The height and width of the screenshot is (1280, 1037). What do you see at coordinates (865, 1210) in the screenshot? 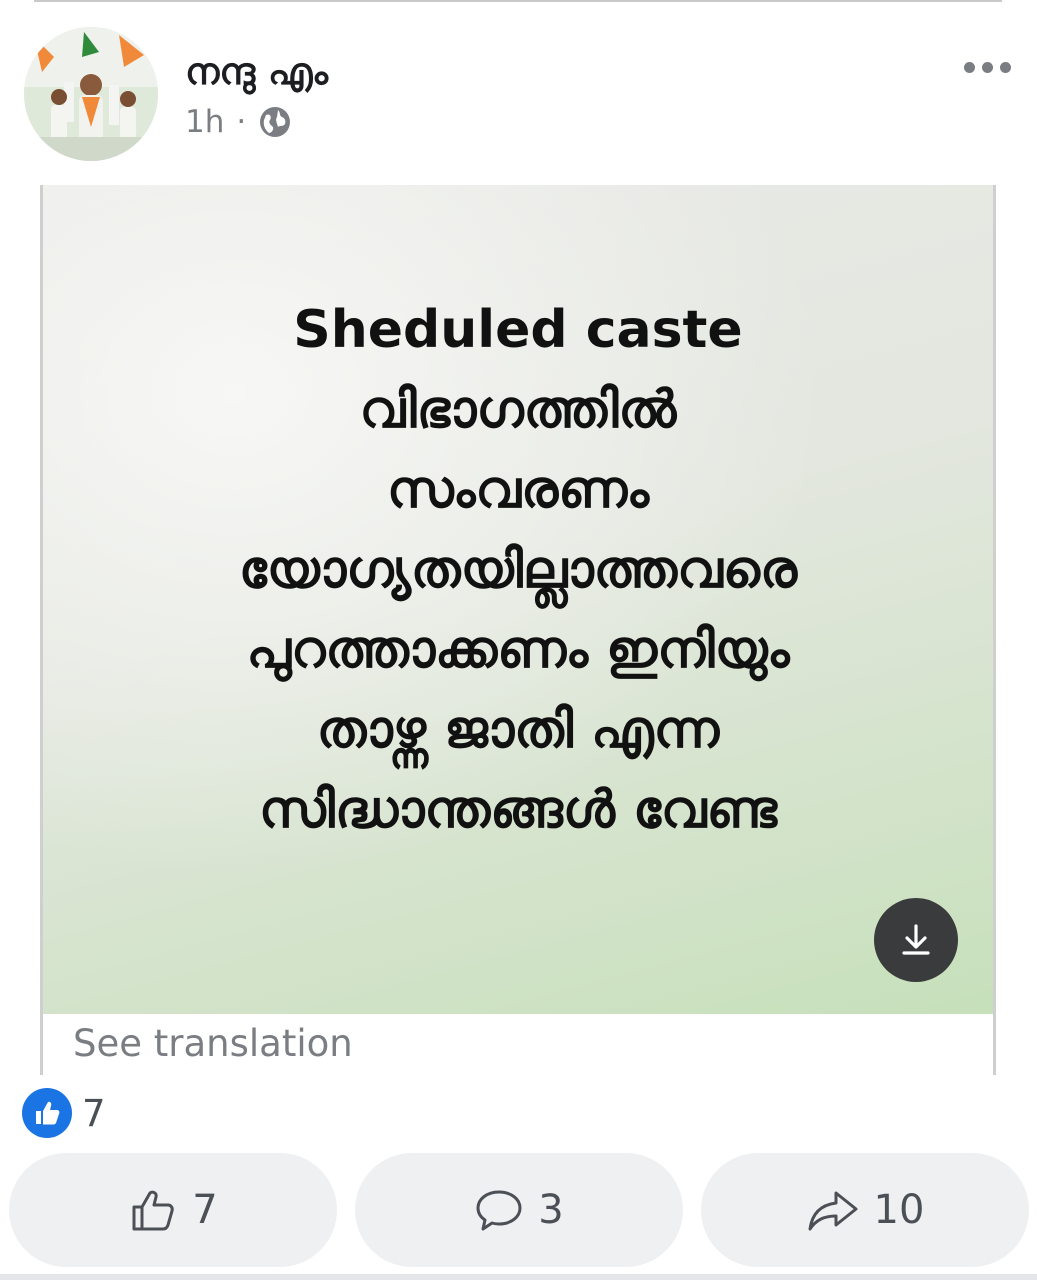
I see `share-button: 10` at bounding box center [865, 1210].